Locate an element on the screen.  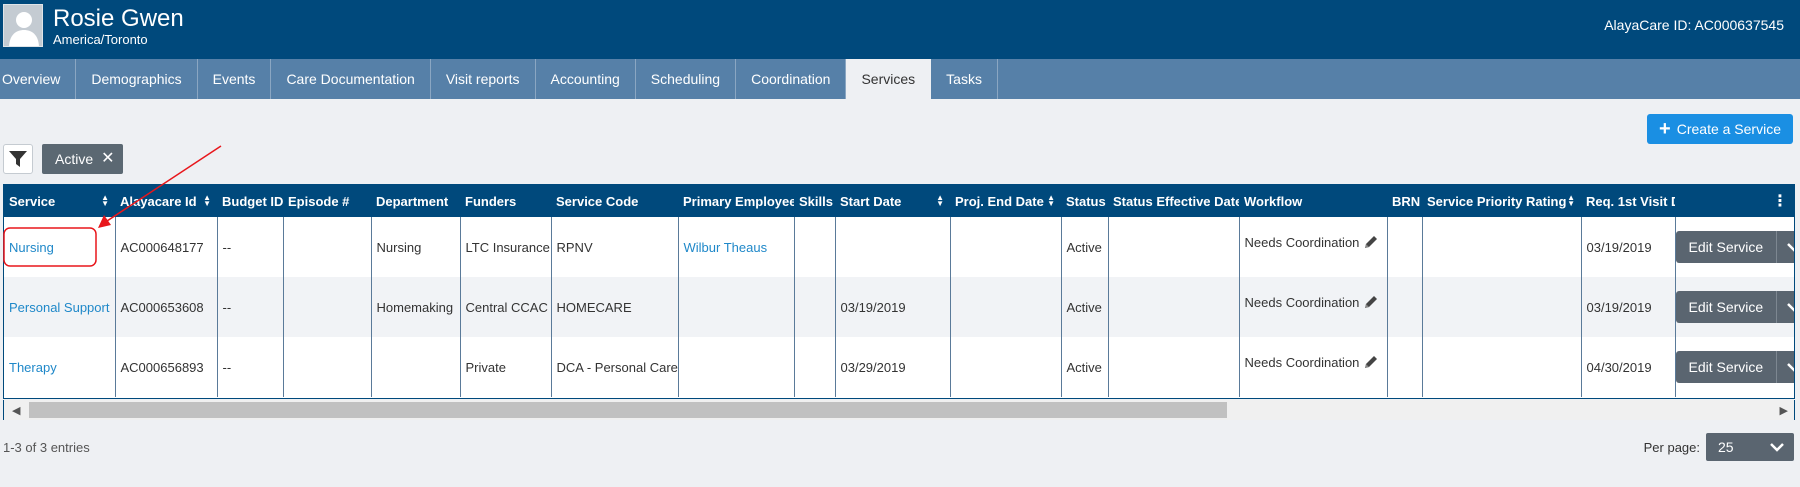
alayacare-id-cell: AC000656893 is located at coordinates (166, 367).